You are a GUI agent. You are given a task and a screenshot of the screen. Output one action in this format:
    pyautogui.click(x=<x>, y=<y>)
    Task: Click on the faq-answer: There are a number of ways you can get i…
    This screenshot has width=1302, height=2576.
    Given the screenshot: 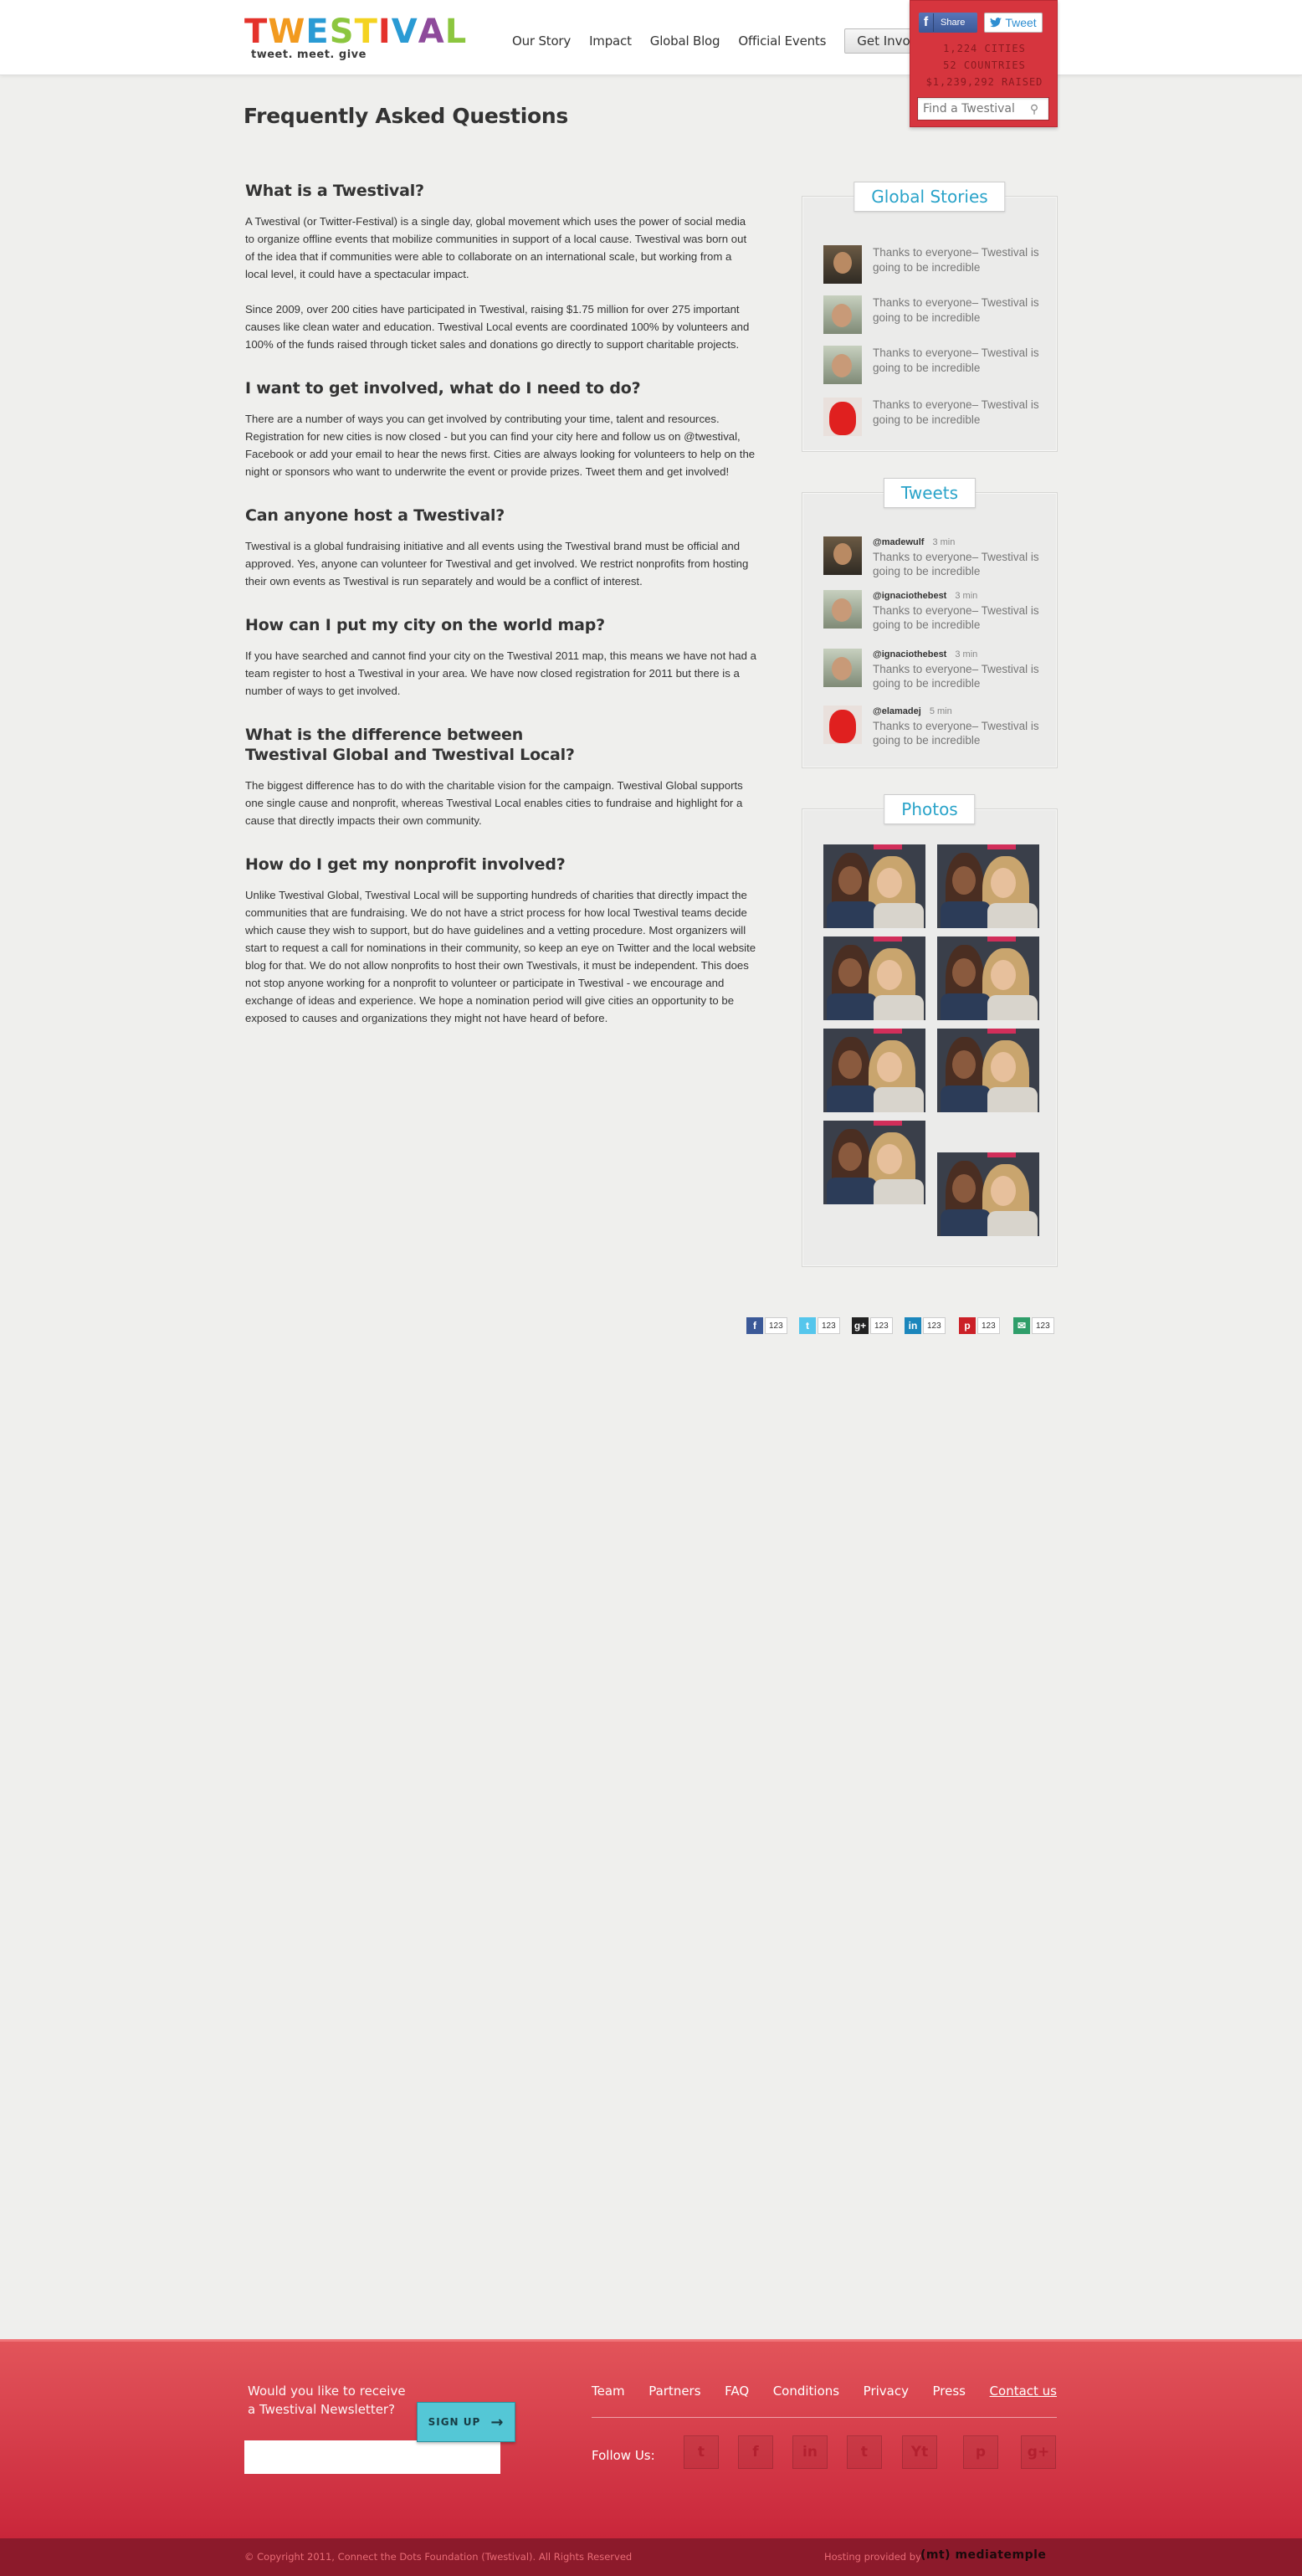 What is the action you would take?
    pyautogui.click(x=501, y=445)
    